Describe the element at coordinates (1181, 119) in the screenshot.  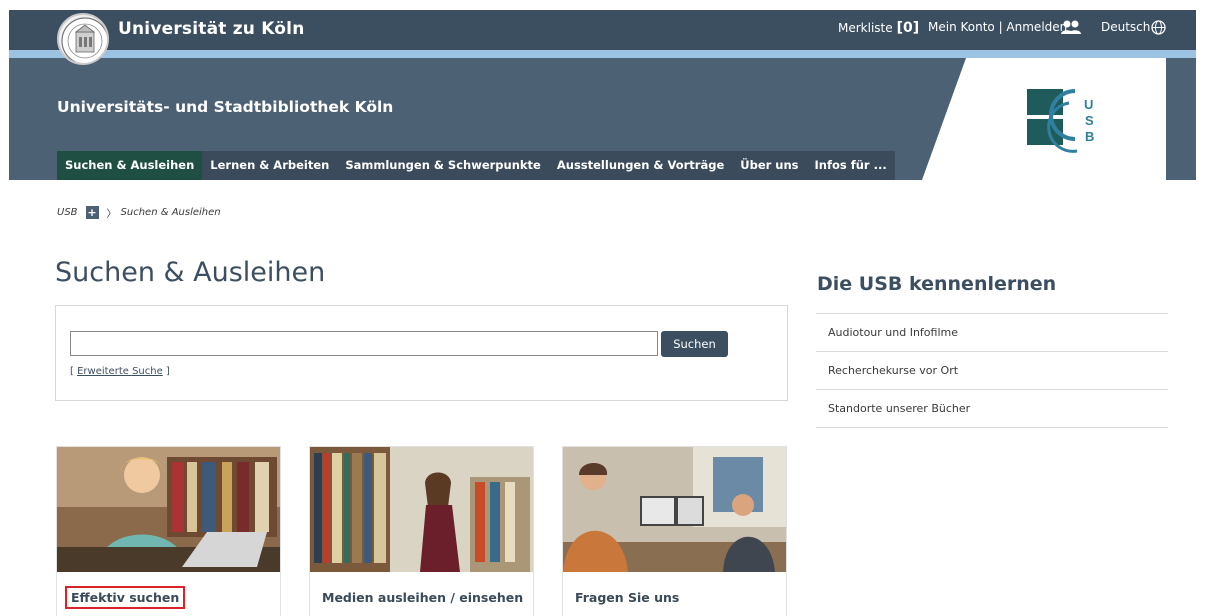
I see `header-edge` at that location.